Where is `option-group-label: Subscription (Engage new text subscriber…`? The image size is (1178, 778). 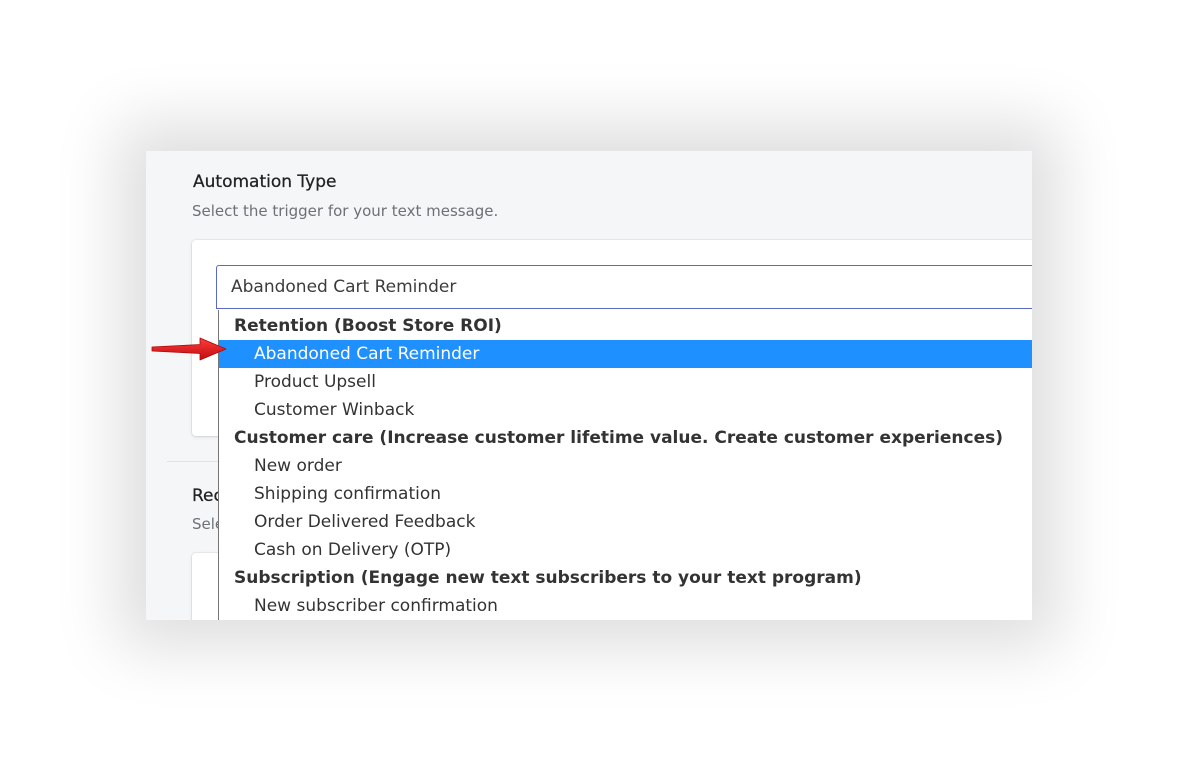 option-group-label: Subscription (Engage new text subscriber… is located at coordinates (548, 578).